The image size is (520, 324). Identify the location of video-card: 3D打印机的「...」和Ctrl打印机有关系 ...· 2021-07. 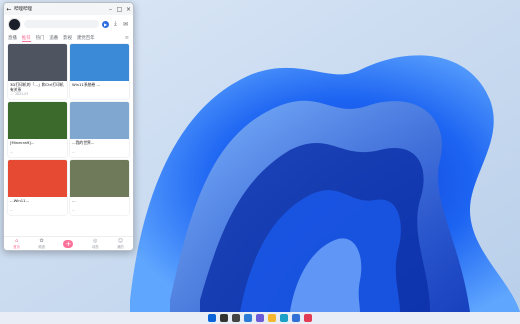
(37, 71).